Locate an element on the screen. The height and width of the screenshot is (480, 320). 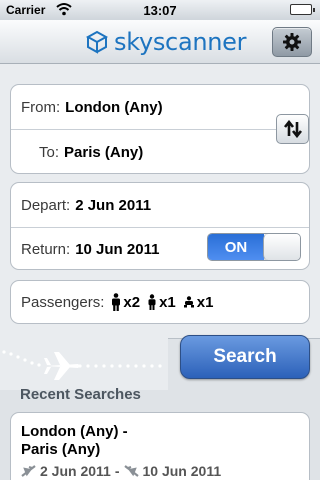
to-label: To: is located at coordinates (49, 152).